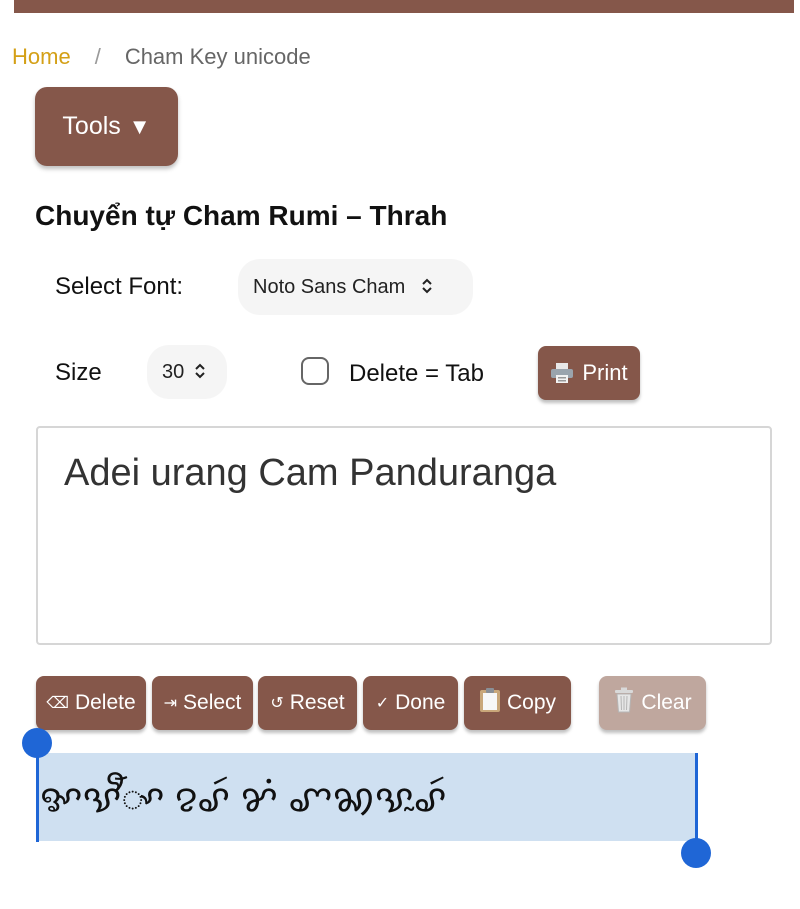  I want to click on selection-end-handle, so click(696, 853).